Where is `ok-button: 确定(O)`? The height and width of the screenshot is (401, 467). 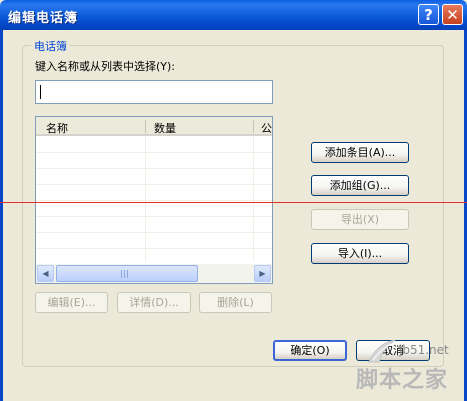
ok-button: 确定(O) is located at coordinates (310, 350).